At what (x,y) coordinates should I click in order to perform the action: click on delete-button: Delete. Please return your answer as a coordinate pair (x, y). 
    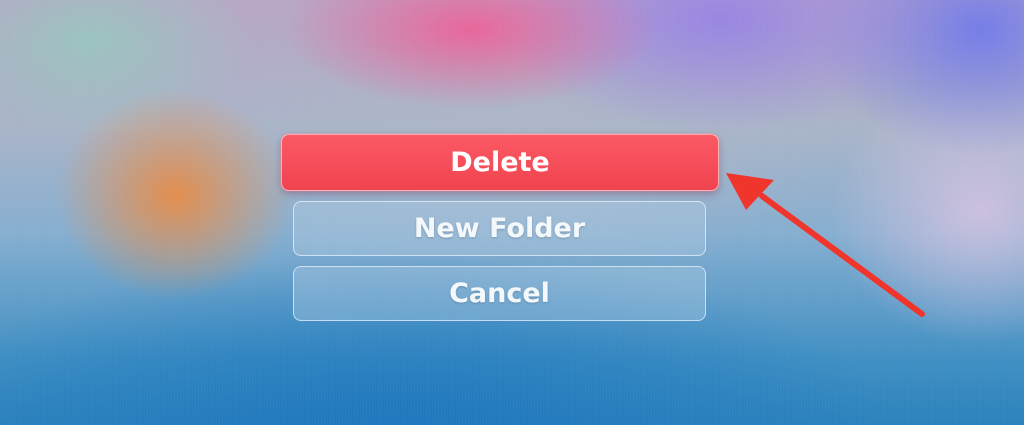
    Looking at the image, I should click on (500, 162).